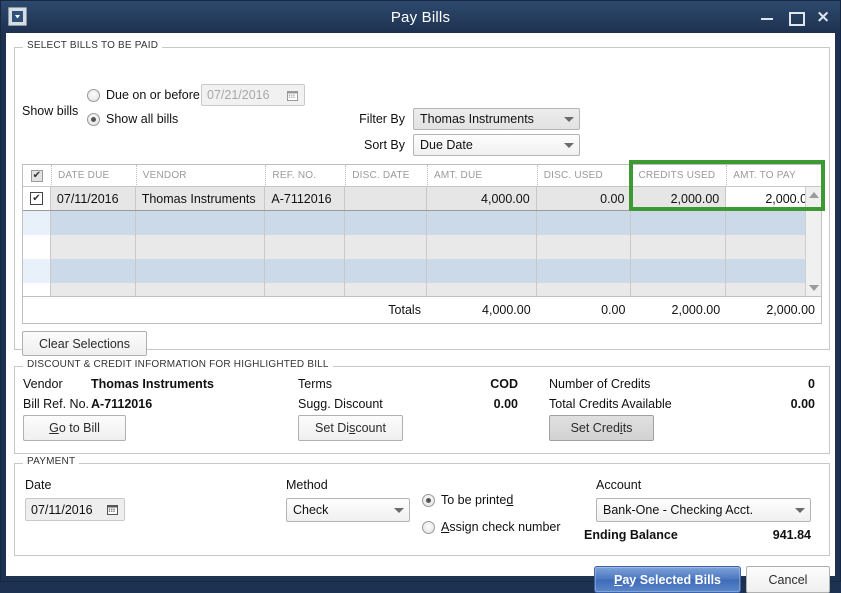 The width and height of the screenshot is (841, 593). Describe the element at coordinates (584, 176) in the screenshot. I see `column-header-disc-used: DISC. USED` at that location.